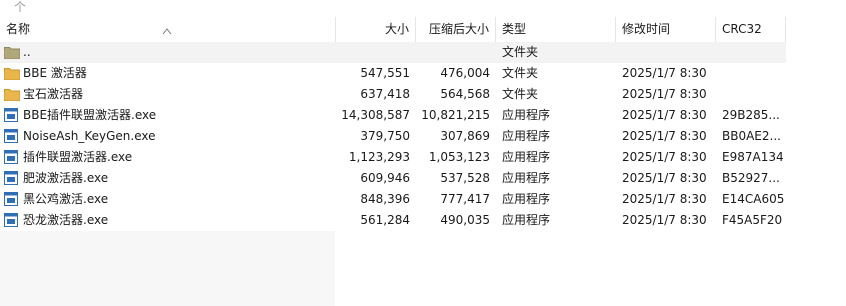  I want to click on column-header-name-label: 名称, so click(18, 29).